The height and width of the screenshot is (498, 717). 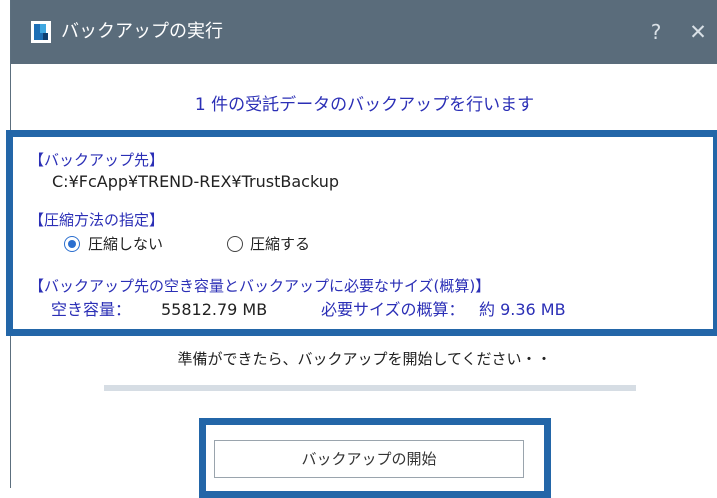 What do you see at coordinates (280, 244) in the screenshot?
I see `radio-compress-label: 圧縮する` at bounding box center [280, 244].